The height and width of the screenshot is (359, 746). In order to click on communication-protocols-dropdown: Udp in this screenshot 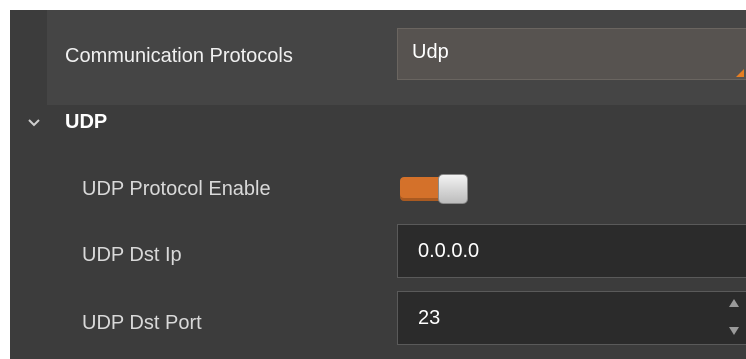, I will do `click(571, 54)`.